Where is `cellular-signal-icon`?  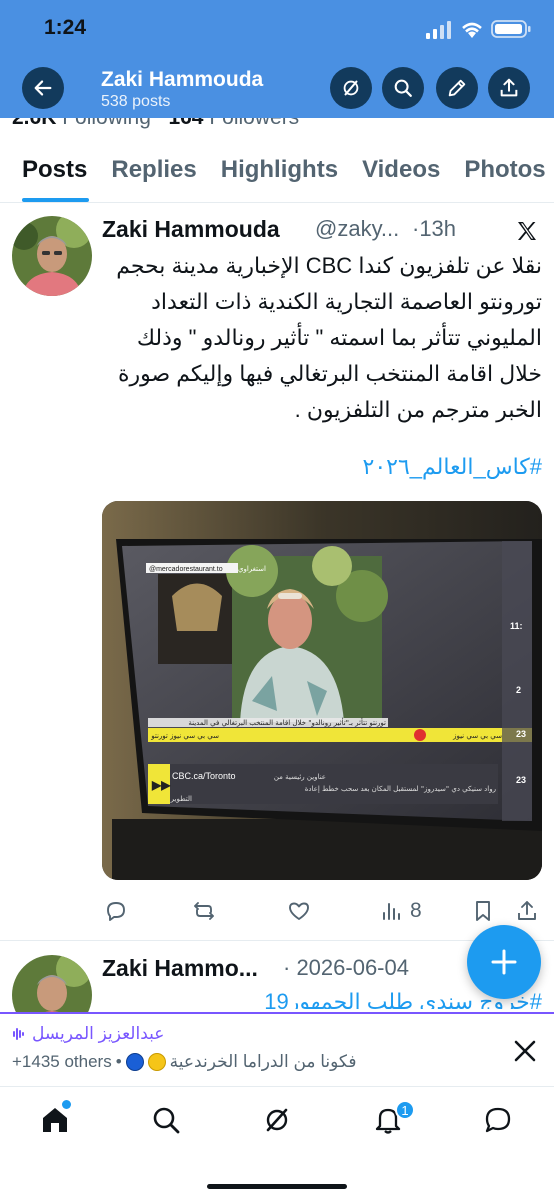
cellular-signal-icon is located at coordinates (438, 30).